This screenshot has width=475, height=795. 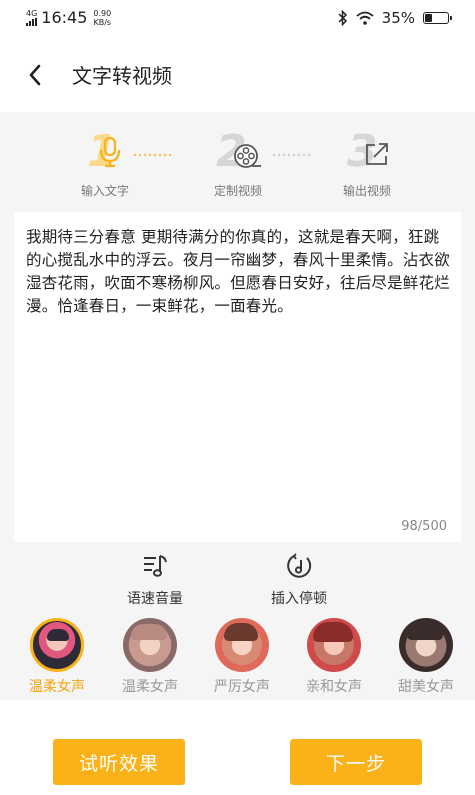 What do you see at coordinates (437, 18) in the screenshot?
I see `battery-icon` at bounding box center [437, 18].